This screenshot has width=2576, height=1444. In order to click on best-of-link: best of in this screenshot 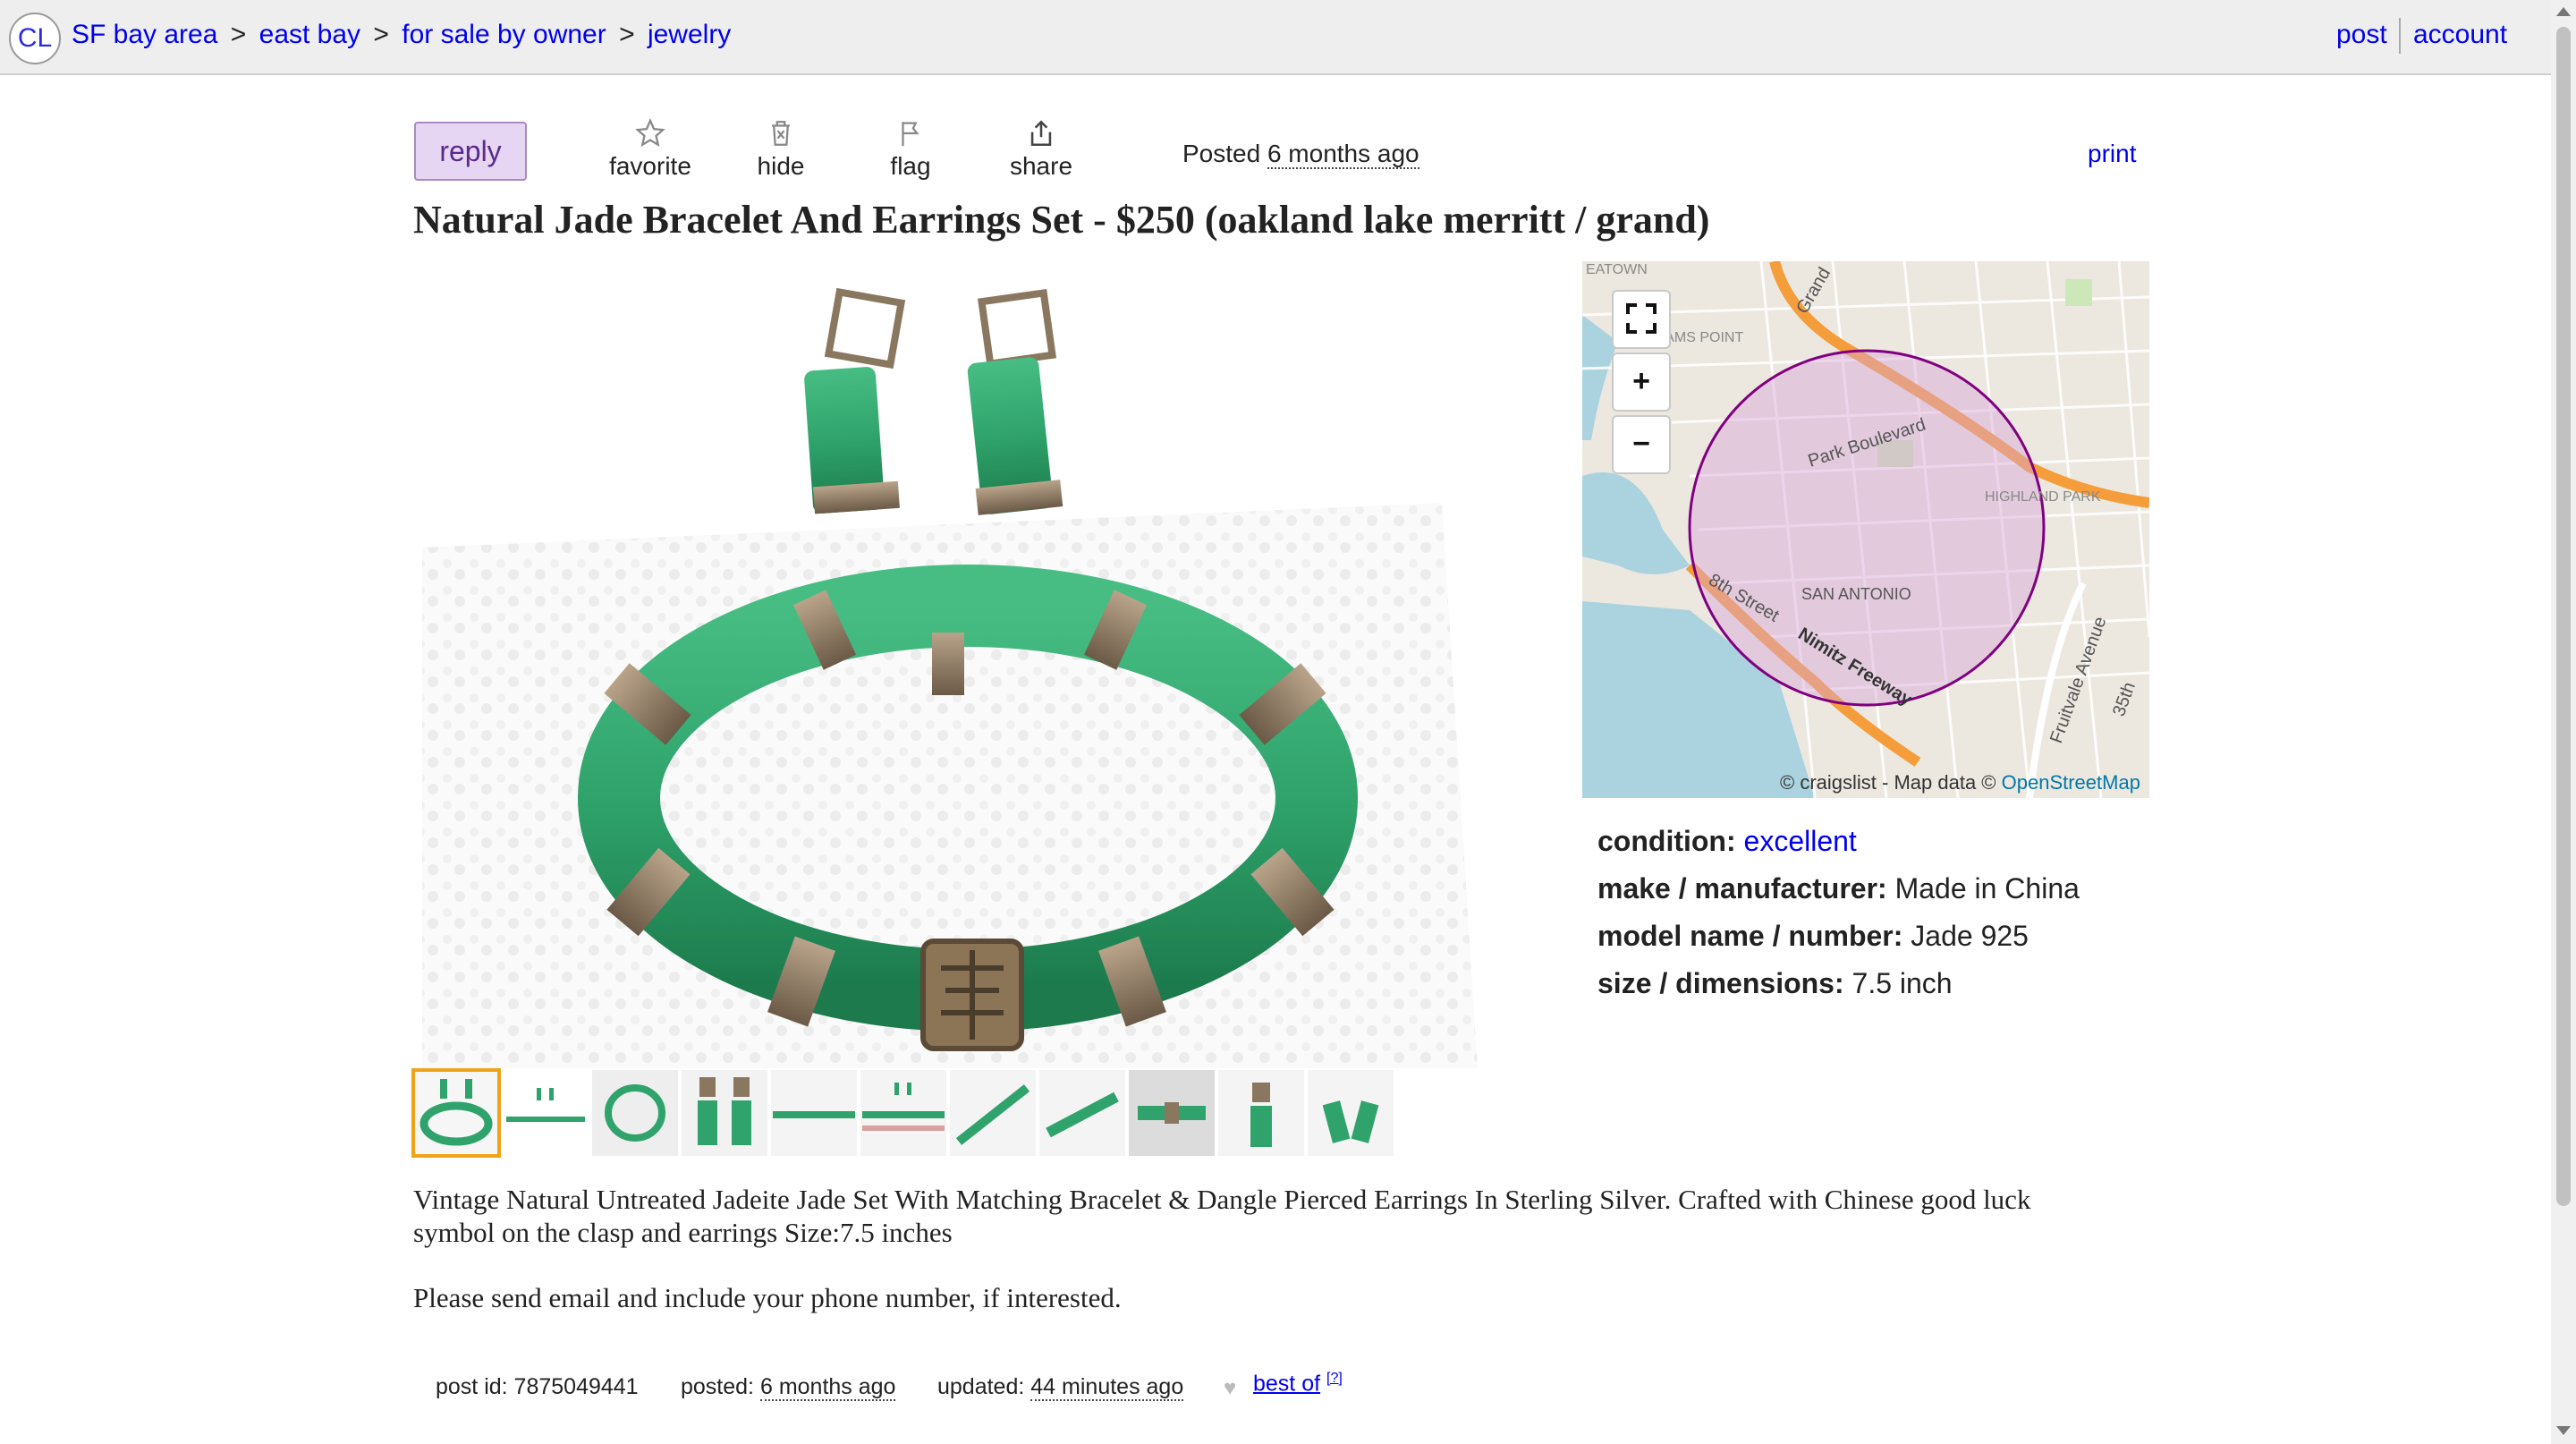, I will do `click(1286, 1383)`.